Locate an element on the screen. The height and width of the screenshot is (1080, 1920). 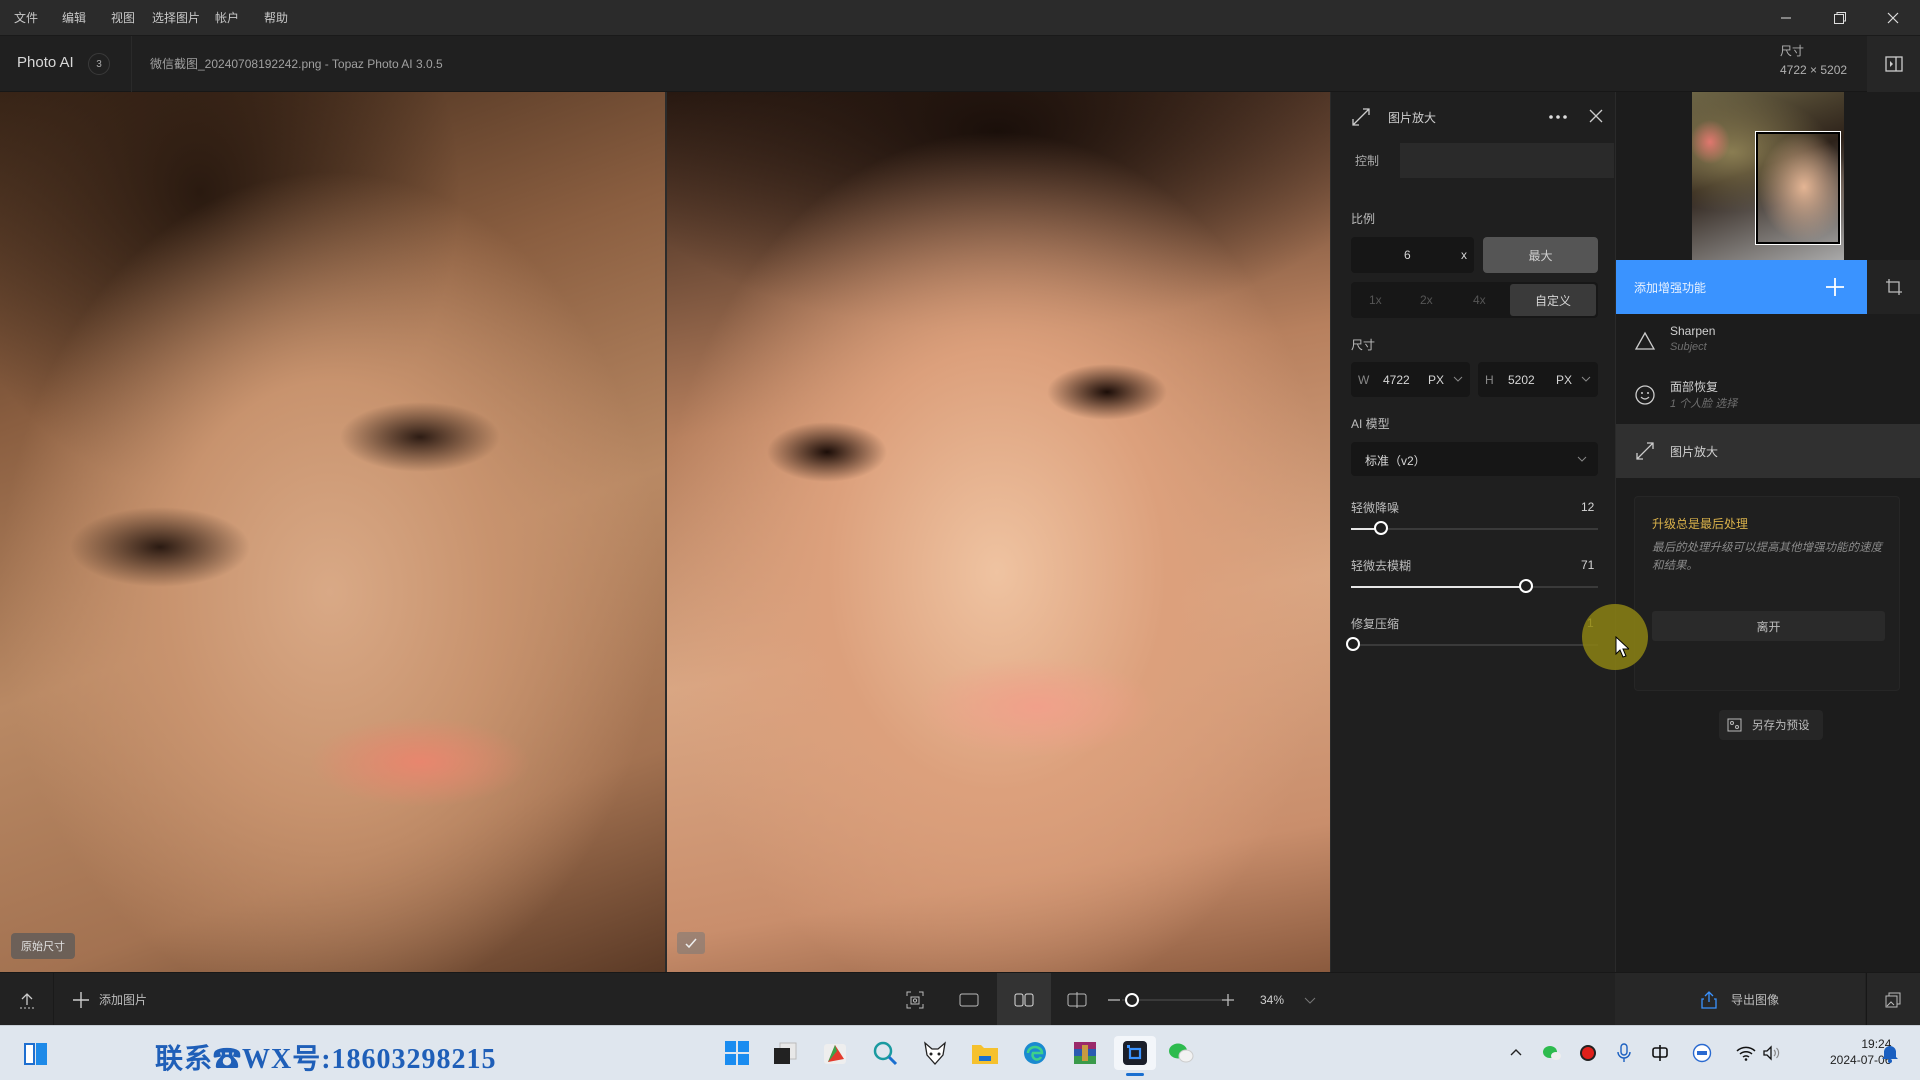
zoom-in-icon is located at coordinates (1228, 1000).